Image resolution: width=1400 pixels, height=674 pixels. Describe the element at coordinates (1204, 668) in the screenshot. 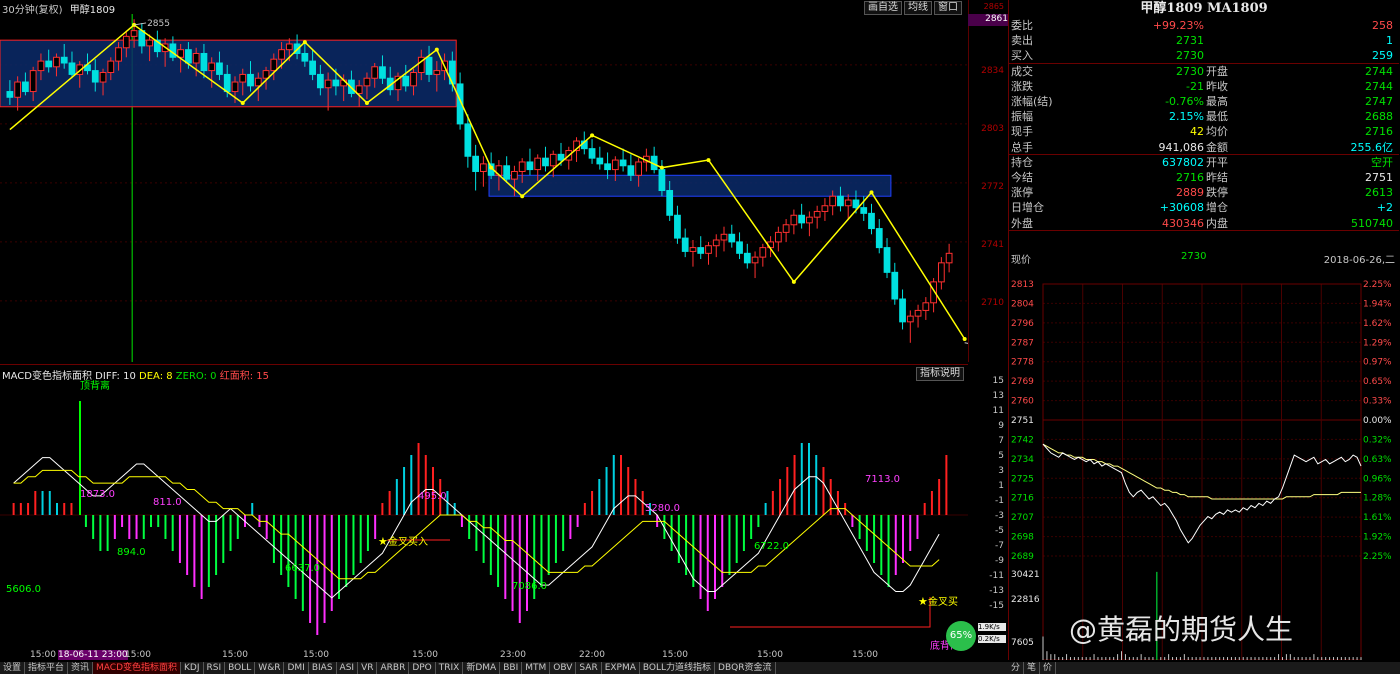

I see `right-tab-bar: 分笔价` at that location.